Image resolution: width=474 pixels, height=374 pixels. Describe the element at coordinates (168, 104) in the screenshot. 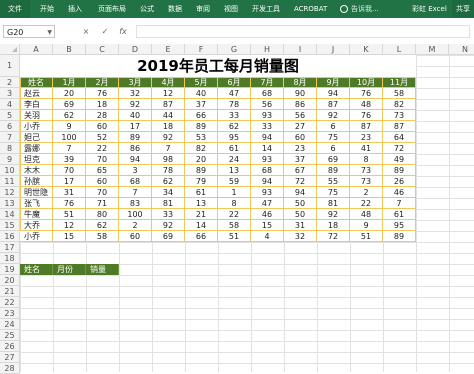

I see `sales-value-cell: 87` at that location.